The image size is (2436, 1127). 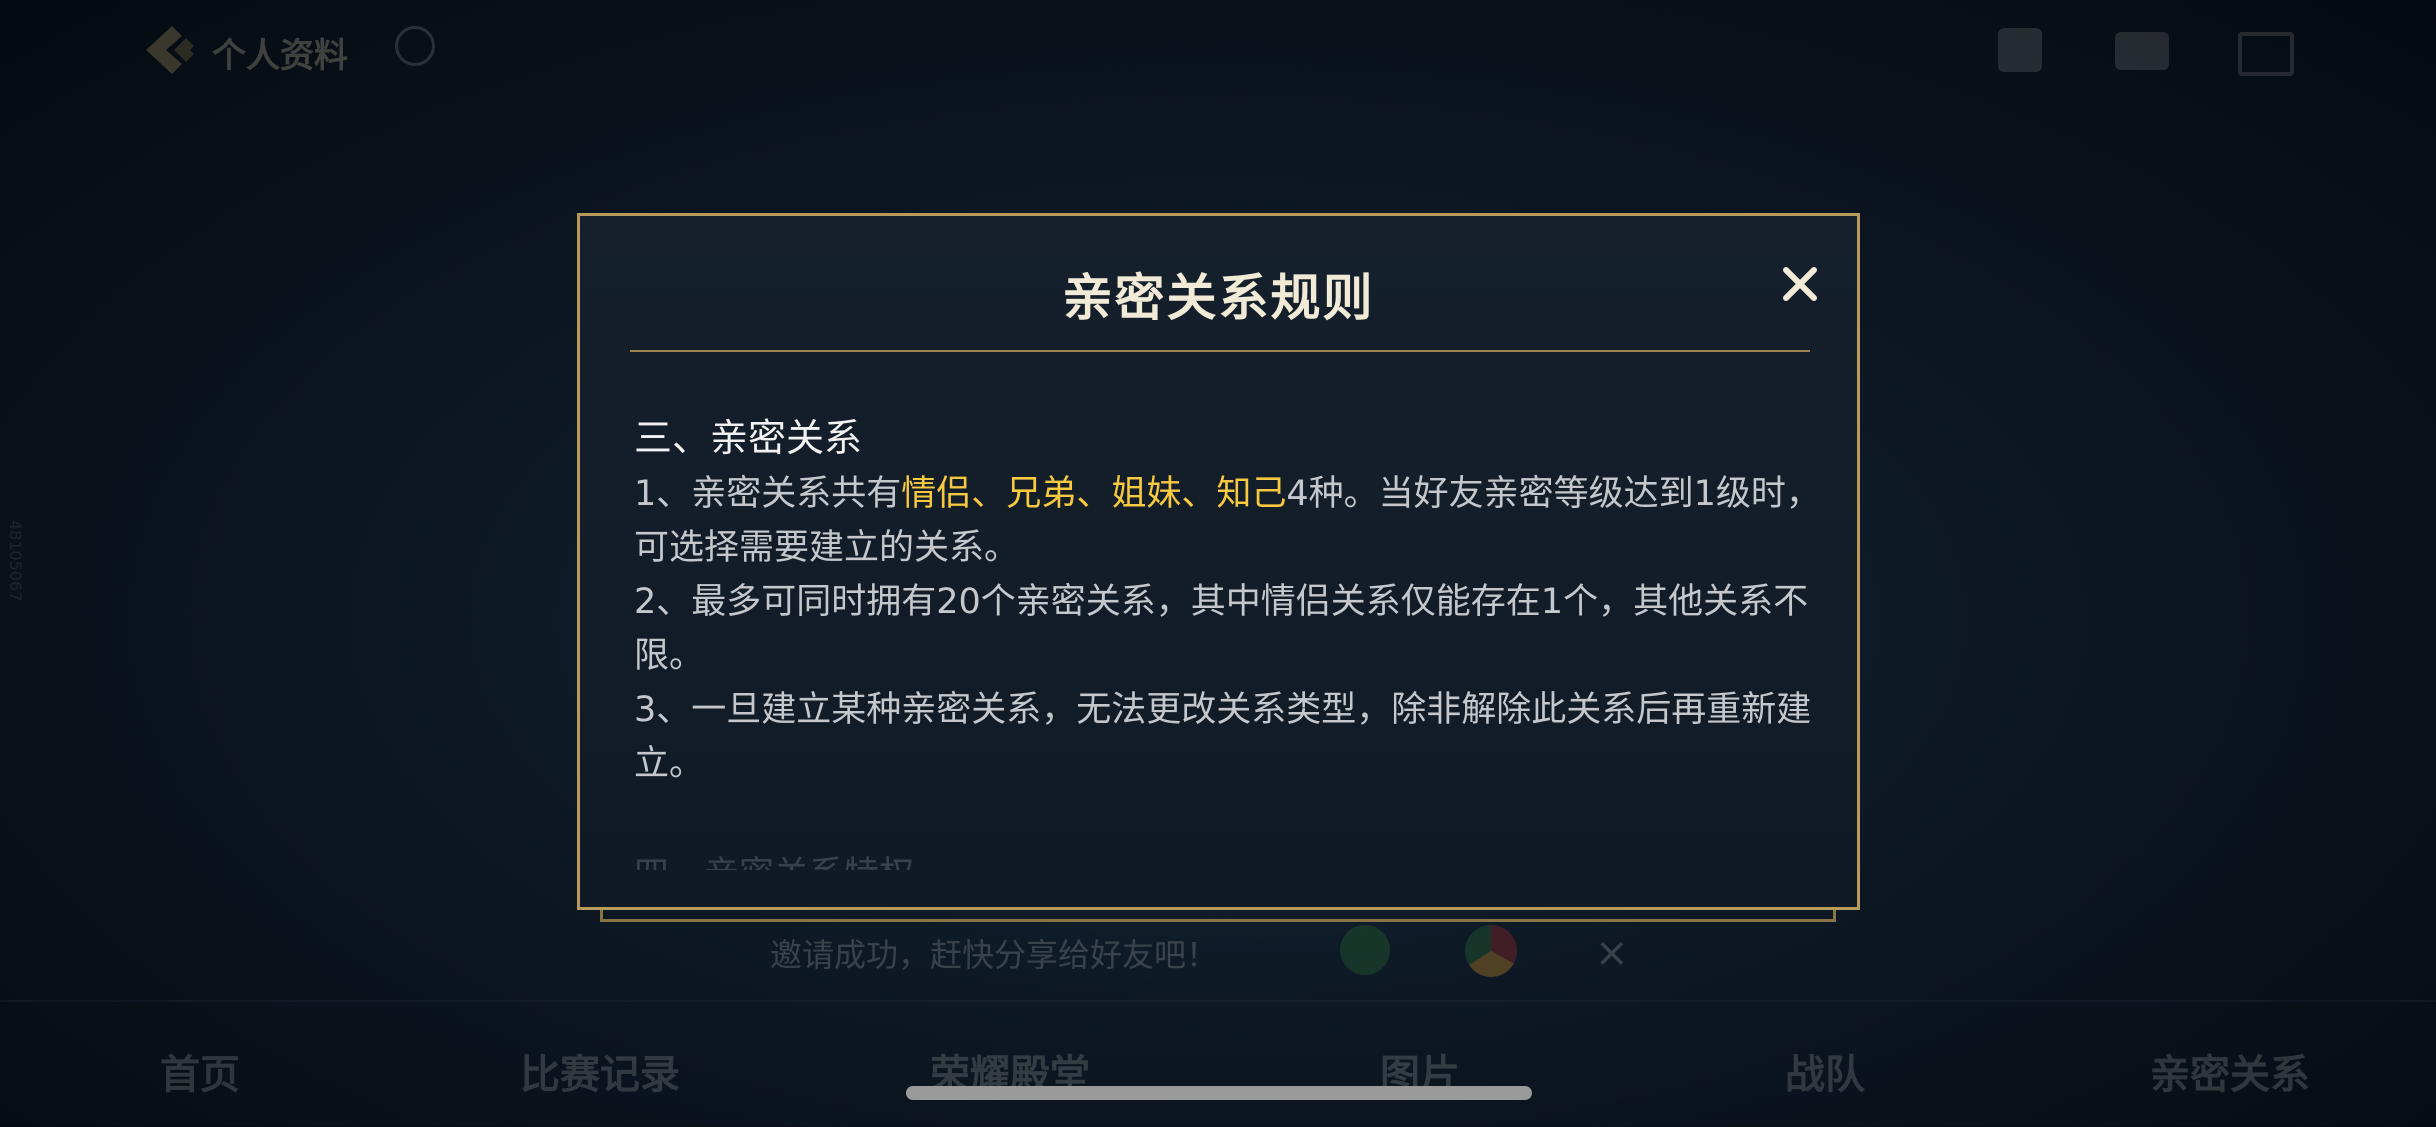 I want to click on mail-icon, so click(x=2142, y=51).